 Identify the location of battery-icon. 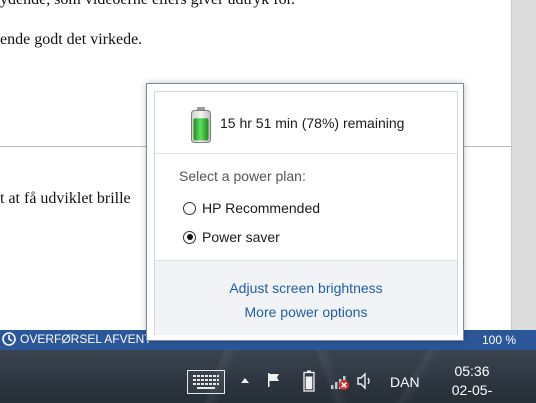
(309, 381).